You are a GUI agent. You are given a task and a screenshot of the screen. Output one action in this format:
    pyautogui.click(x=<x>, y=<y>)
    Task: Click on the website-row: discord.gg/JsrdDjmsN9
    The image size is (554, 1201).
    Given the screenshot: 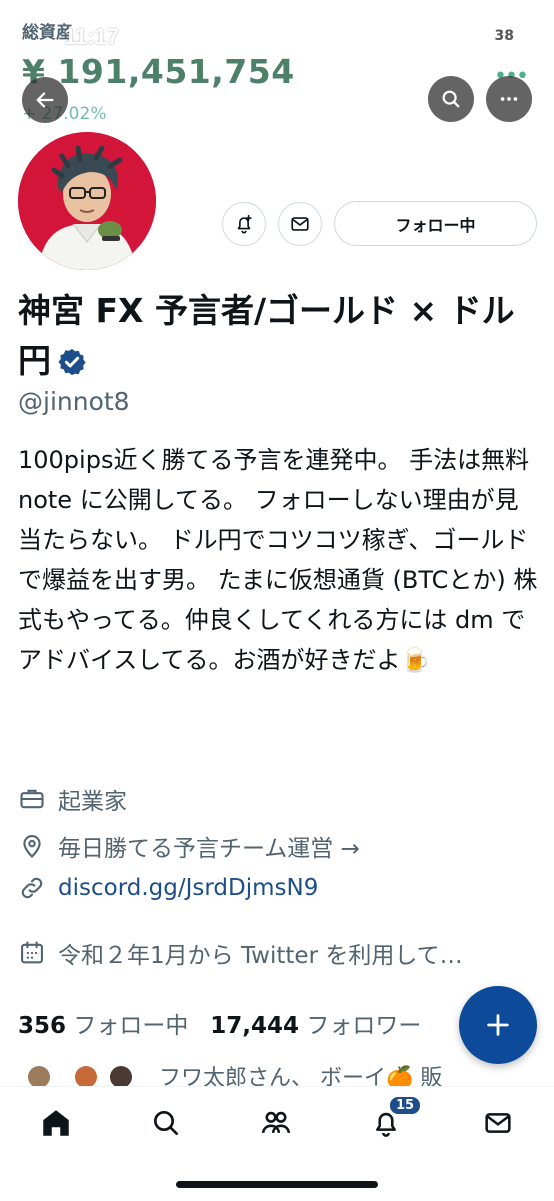 What is the action you would take?
    pyautogui.click(x=168, y=888)
    